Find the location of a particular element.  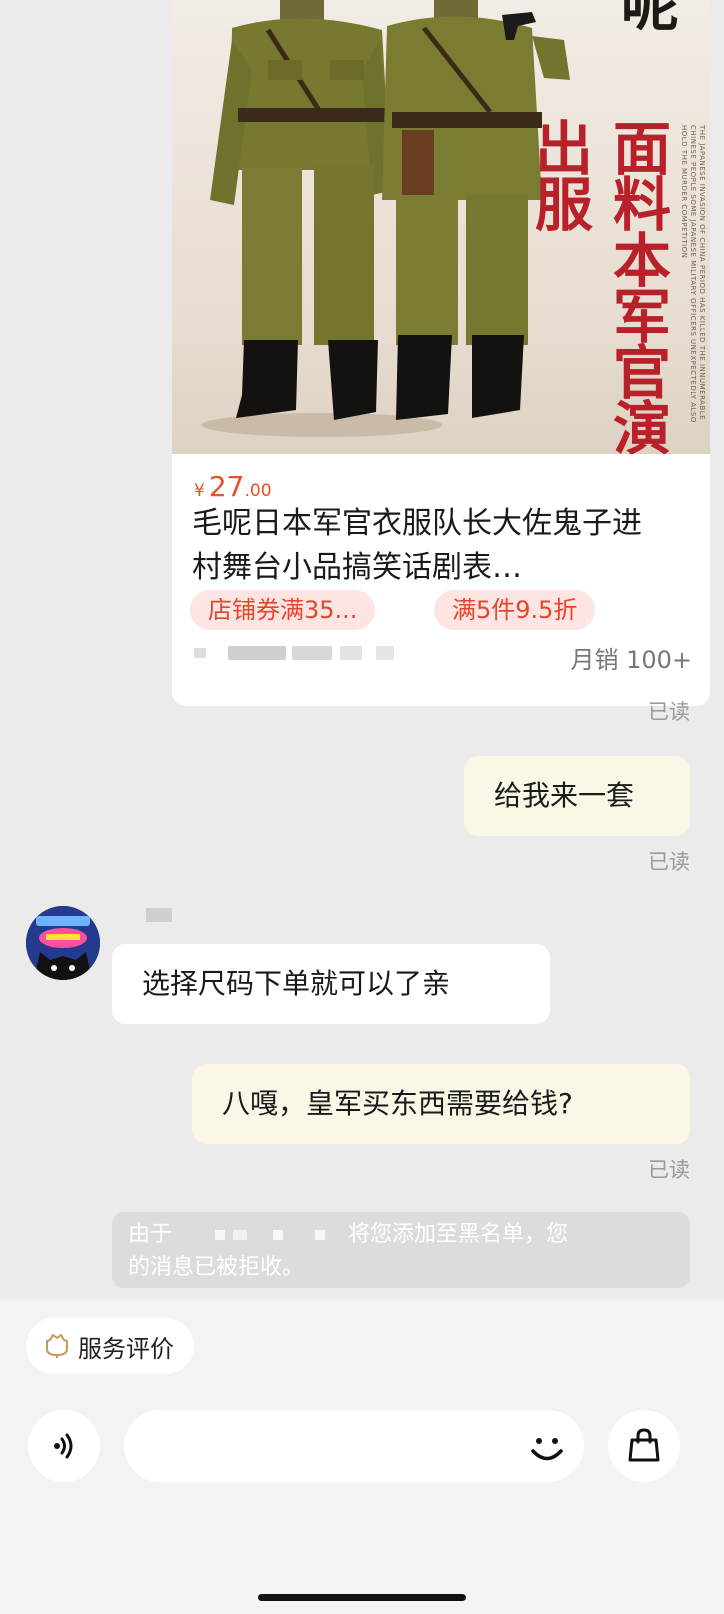

message-bubble-me: 八嘎，皇军买东西需要给钱? is located at coordinates (441, 1104).